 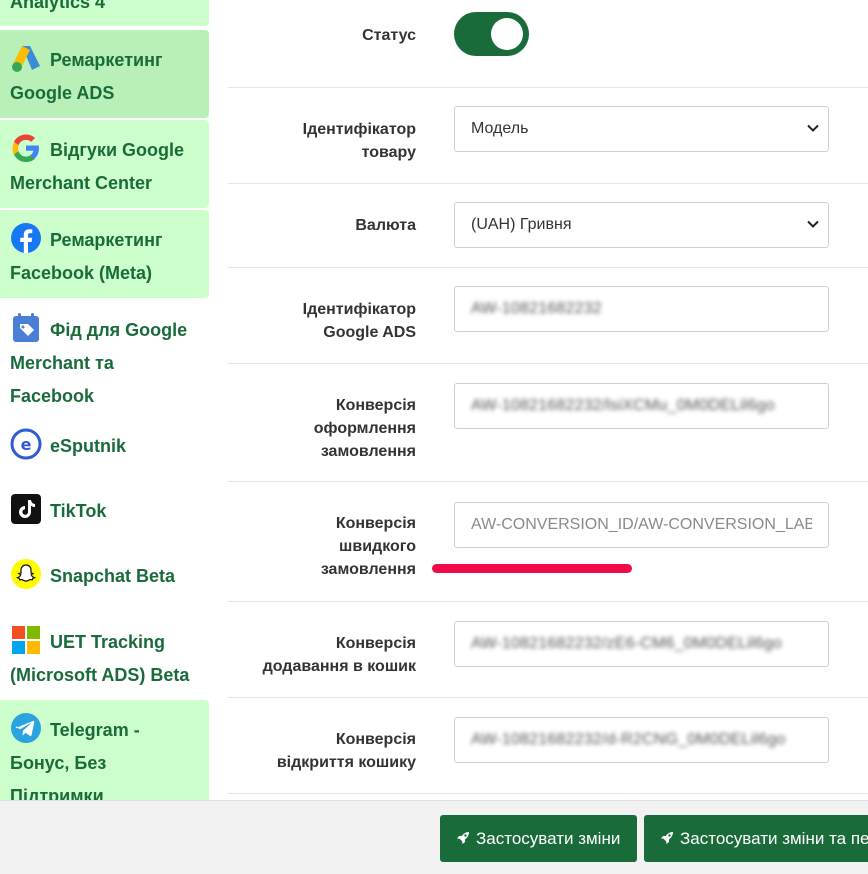 I want to click on conv-quick-placeholder: AW-CONVERSION_ID/AW-CONVERSION_LABE, so click(x=641, y=524).